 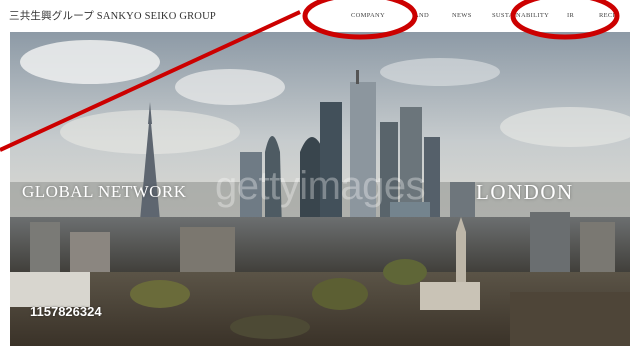 What do you see at coordinates (570, 15) in the screenshot?
I see `nav-item-ir: IR` at bounding box center [570, 15].